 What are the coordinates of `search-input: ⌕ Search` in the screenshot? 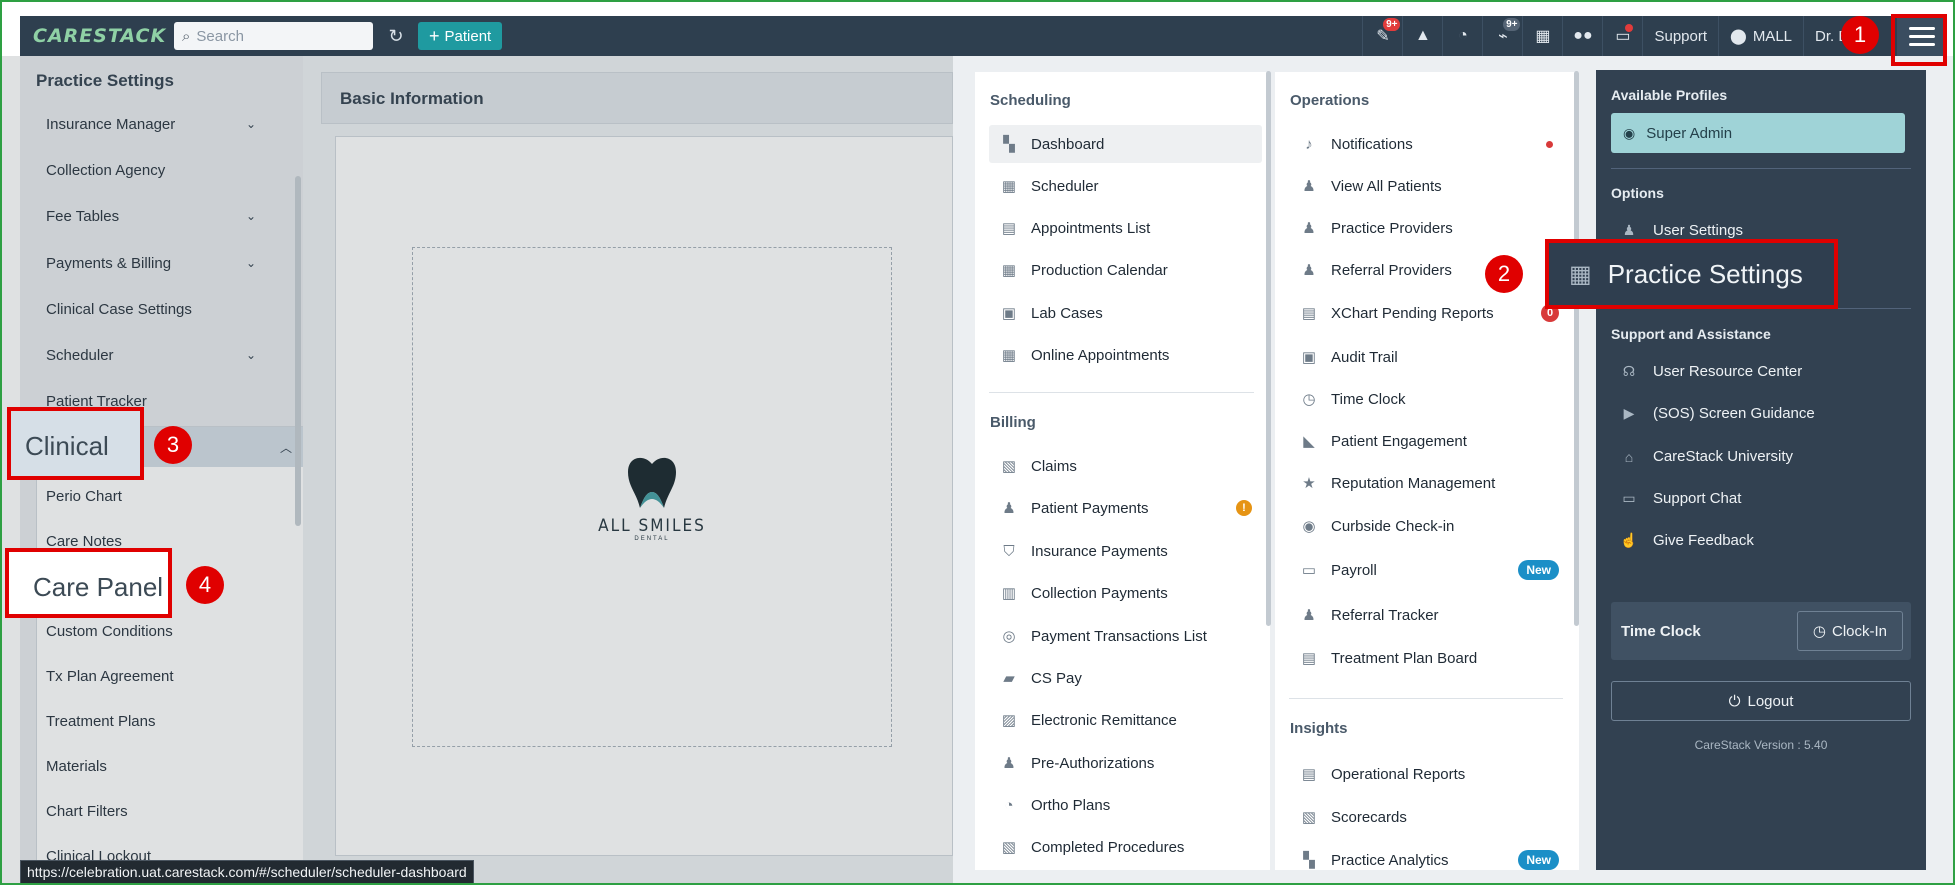 It's located at (273, 36).